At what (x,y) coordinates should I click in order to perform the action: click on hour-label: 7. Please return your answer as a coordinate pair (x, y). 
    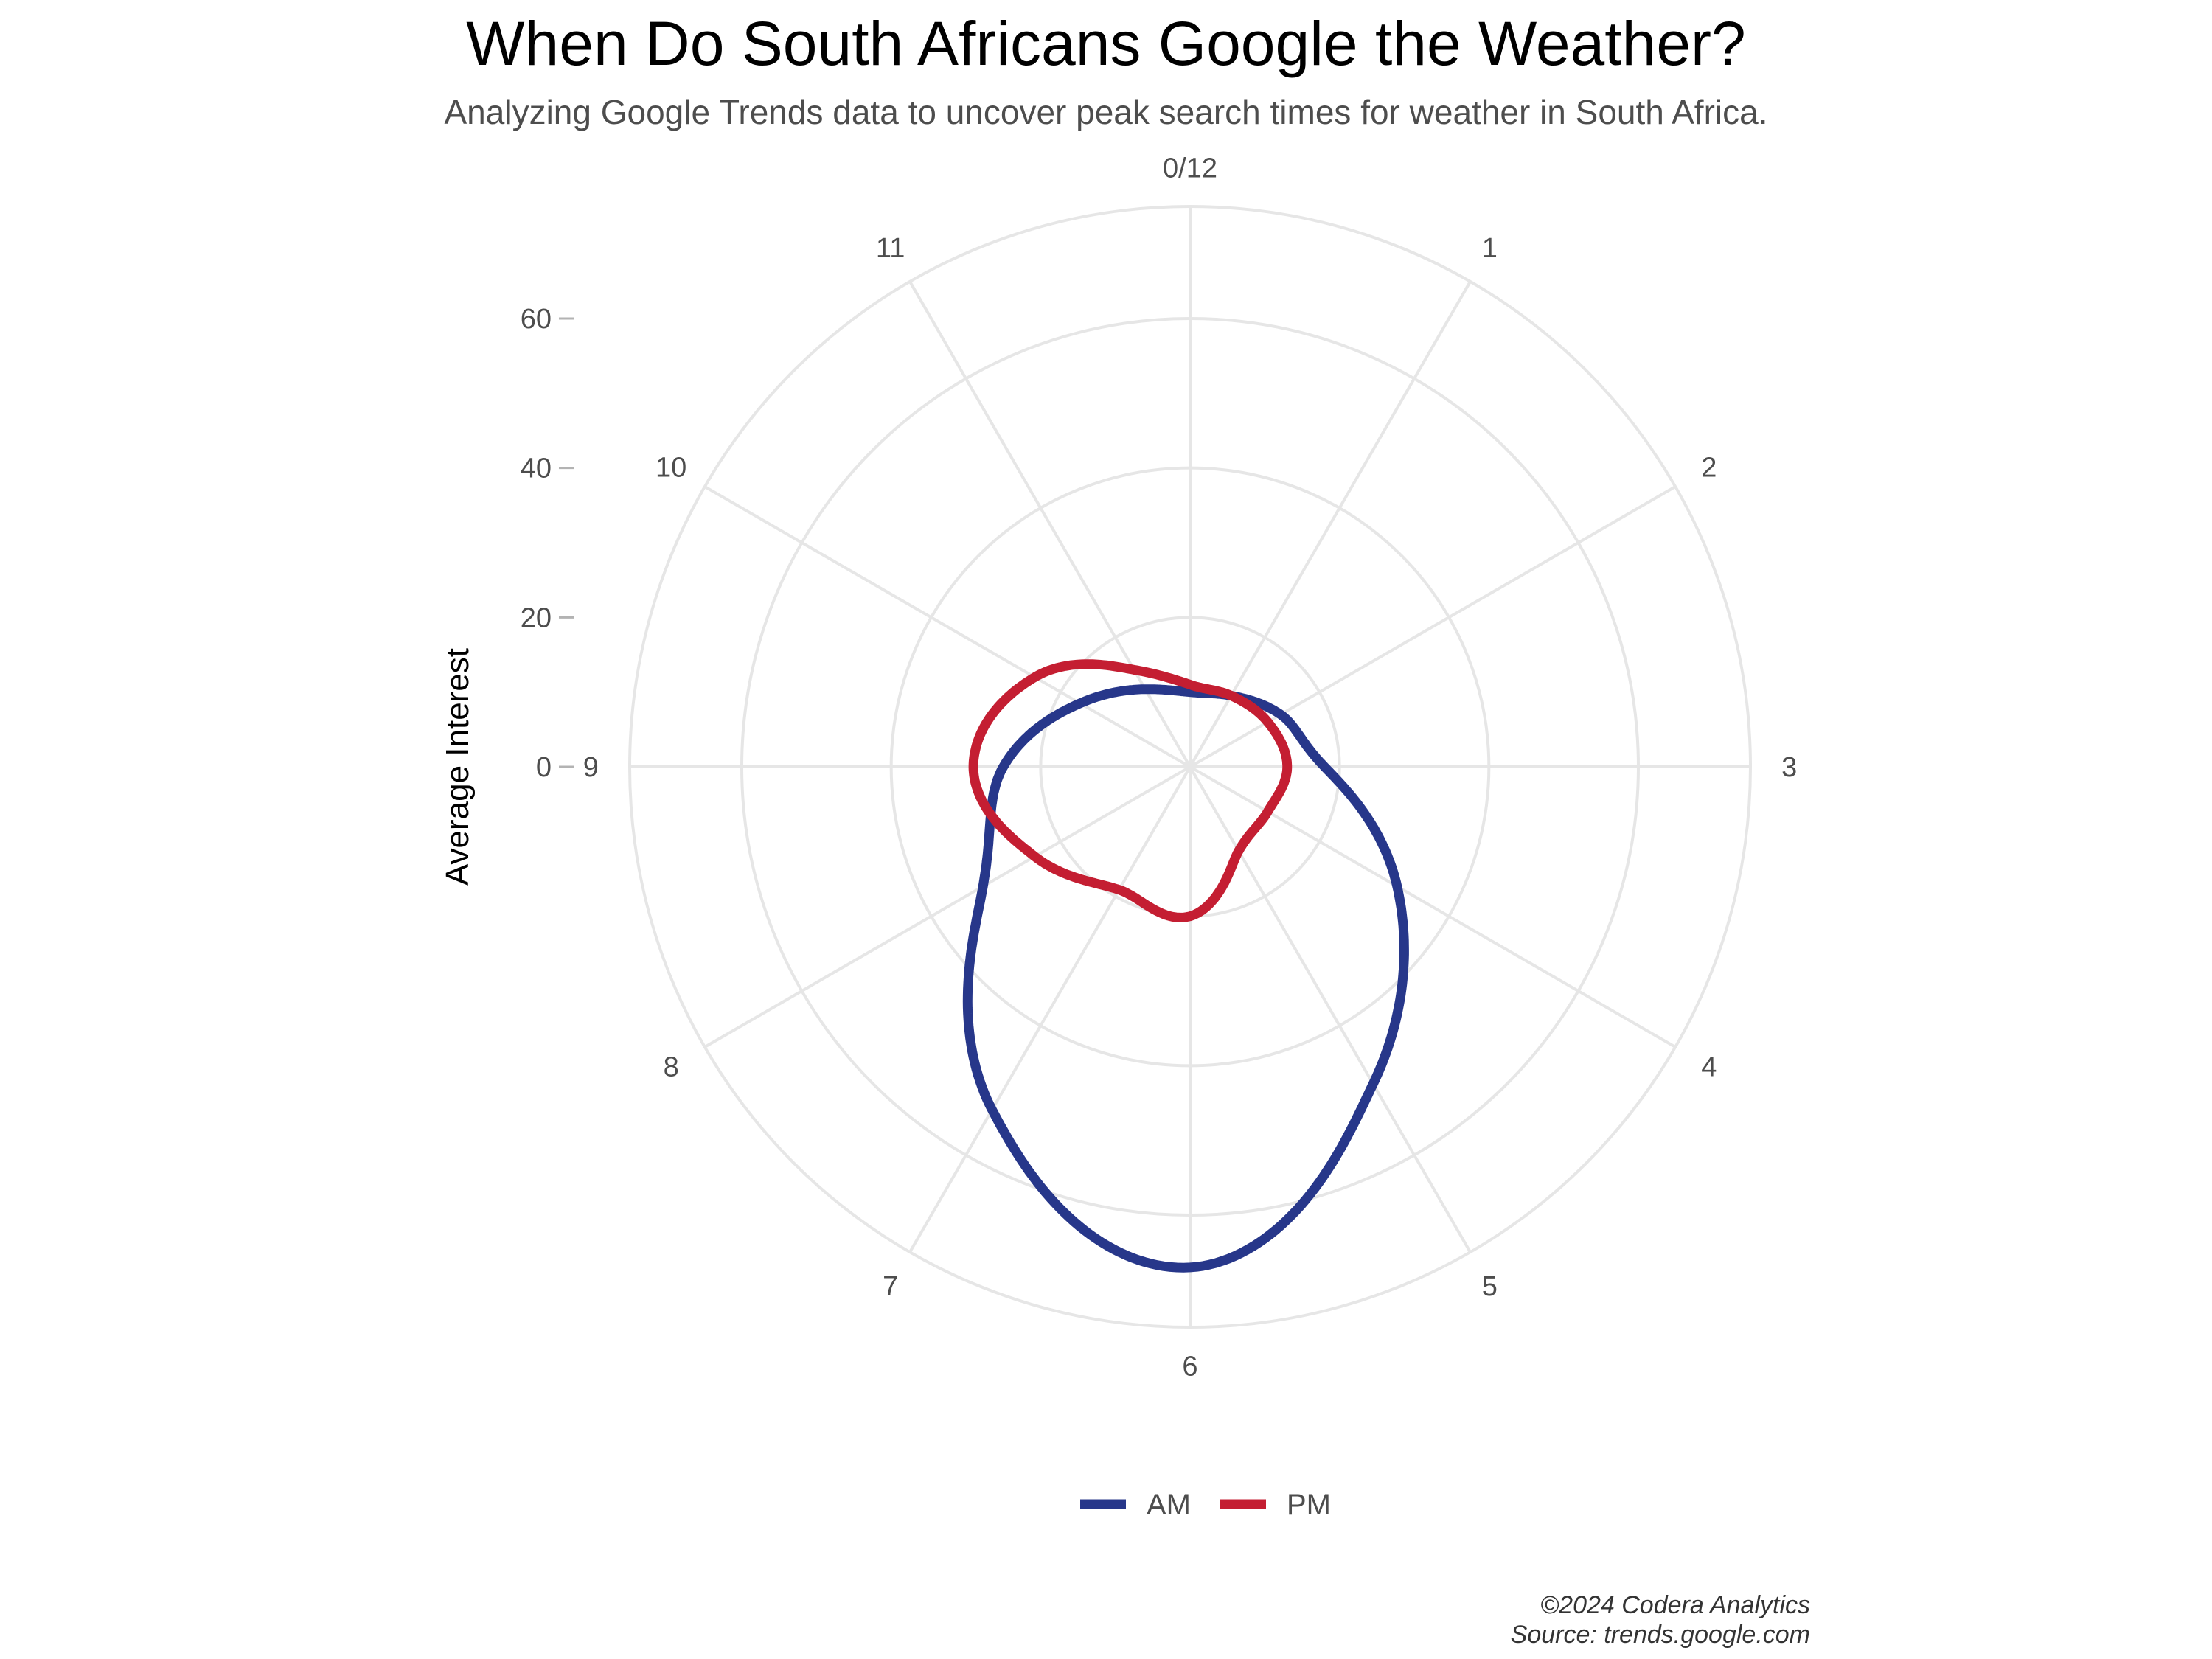
    Looking at the image, I should click on (890, 1286).